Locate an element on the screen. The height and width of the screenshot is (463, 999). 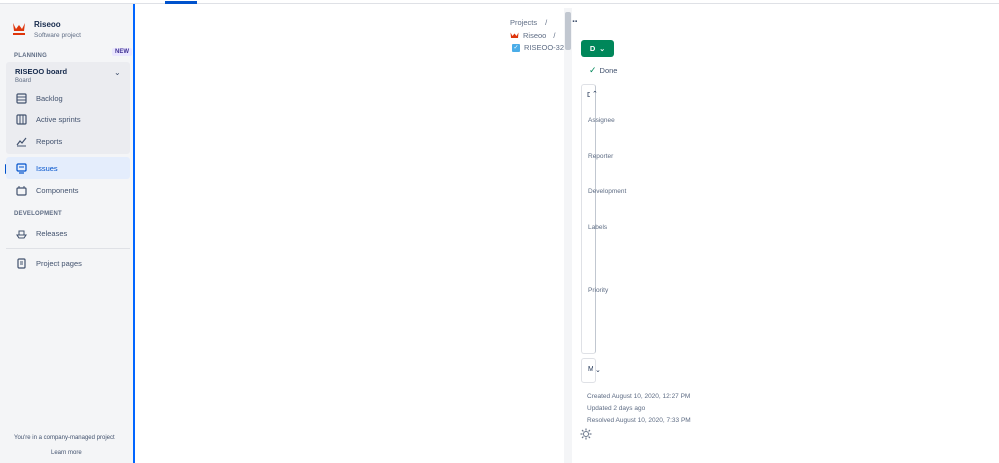
field-assignee: Assignee is located at coordinates (601, 120).